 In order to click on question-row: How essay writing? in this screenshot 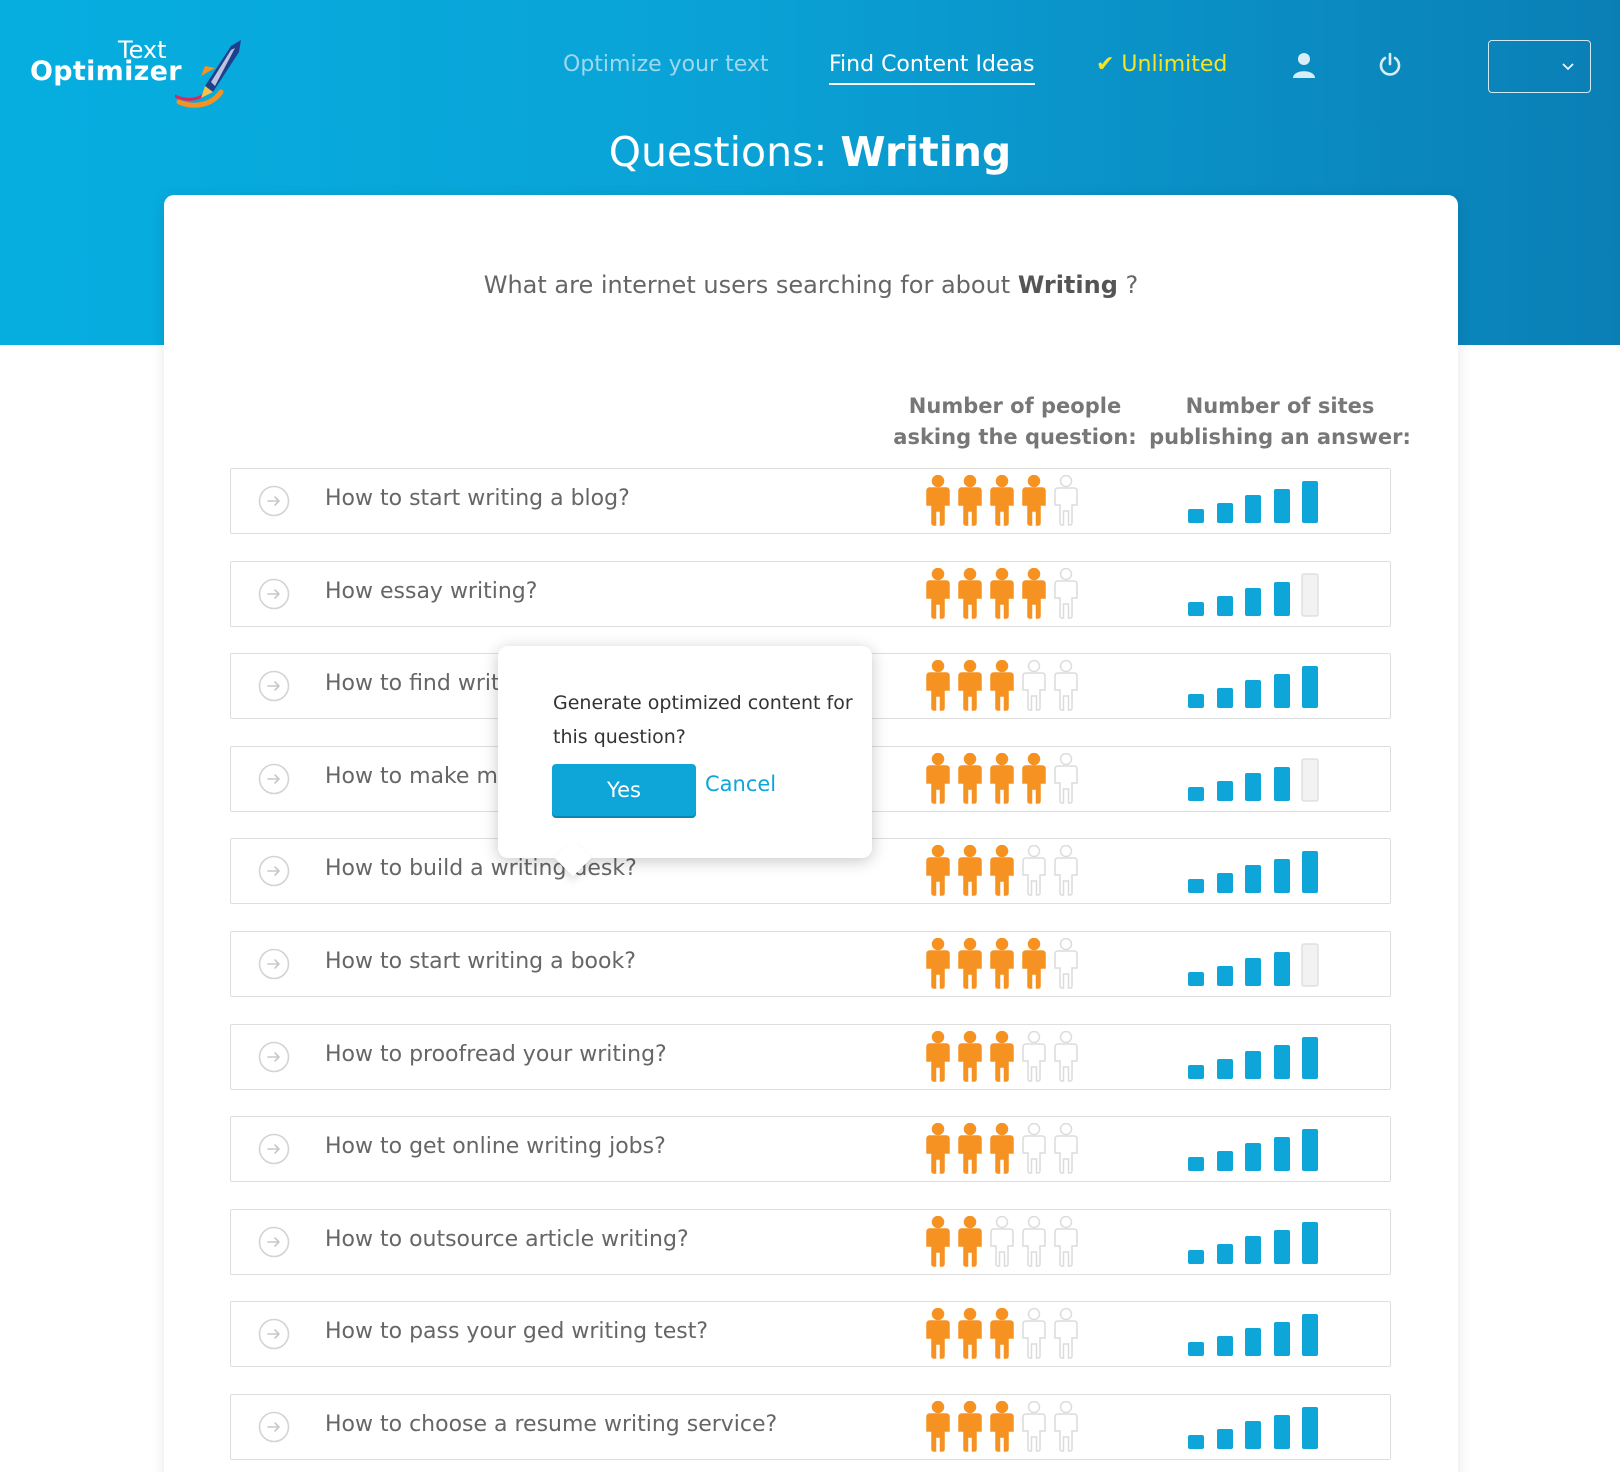, I will do `click(810, 593)`.